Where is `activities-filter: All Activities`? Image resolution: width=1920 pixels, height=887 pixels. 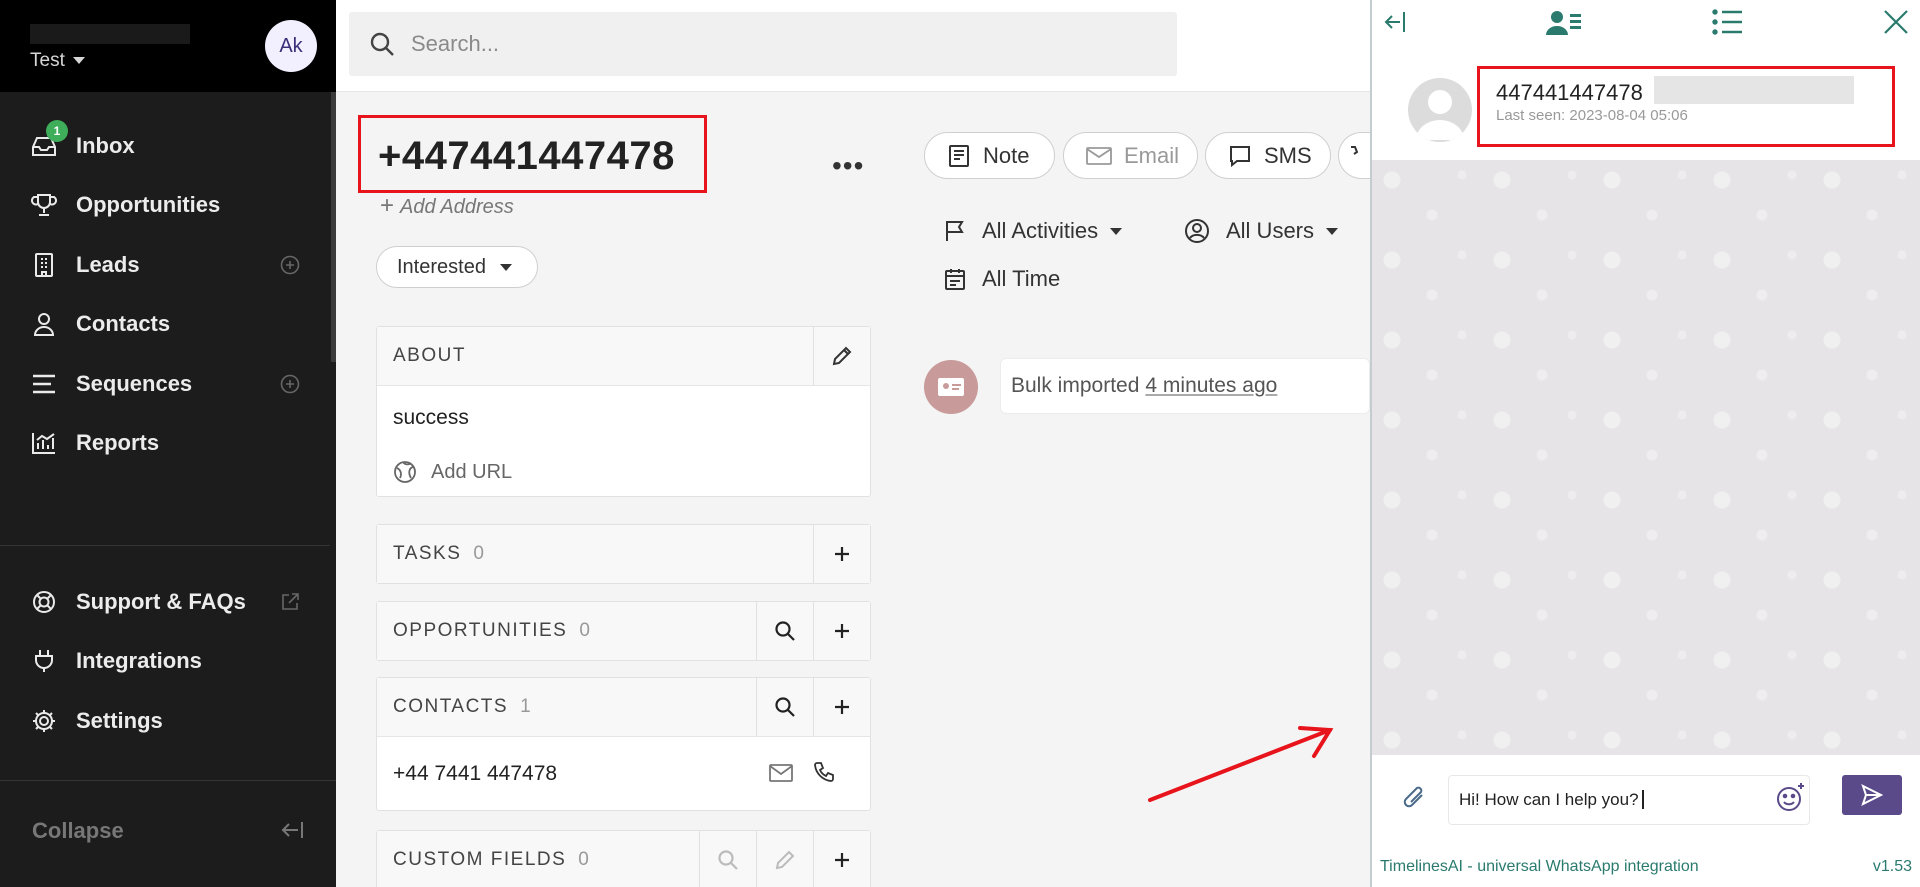
activities-filter: All Activities is located at coordinates (1033, 231).